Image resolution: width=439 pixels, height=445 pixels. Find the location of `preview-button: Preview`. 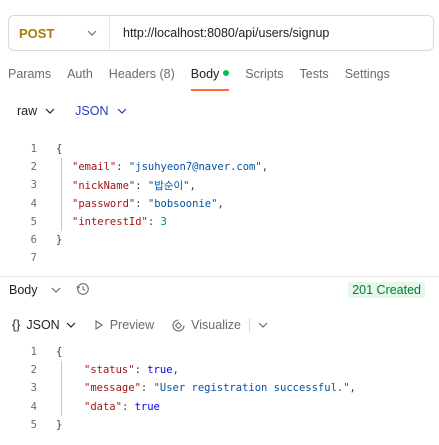

preview-button: Preview is located at coordinates (124, 325).